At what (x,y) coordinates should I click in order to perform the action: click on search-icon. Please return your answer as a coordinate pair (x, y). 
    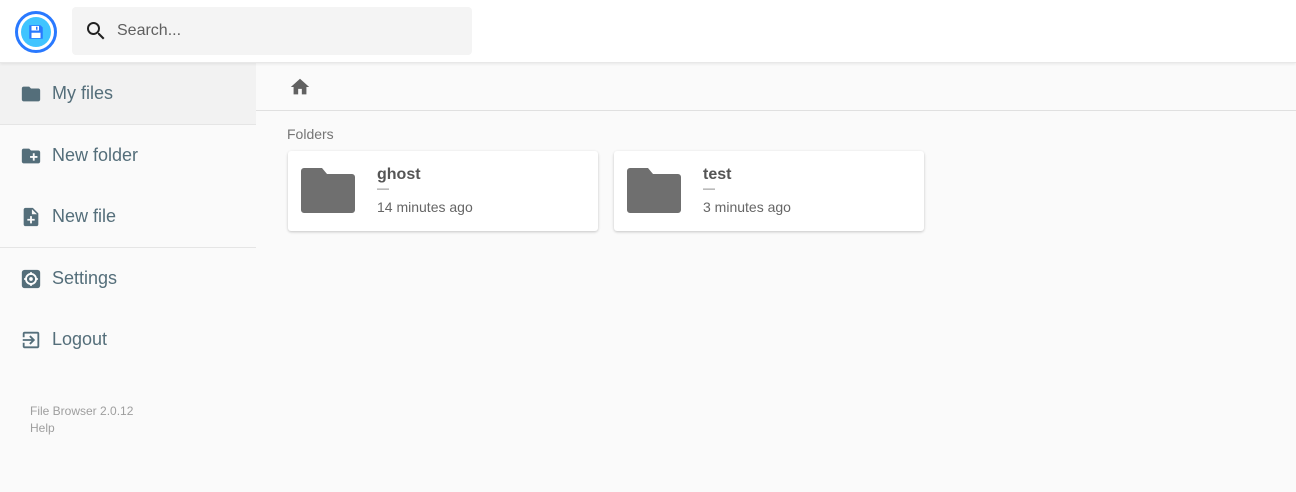
    Looking at the image, I should click on (96, 31).